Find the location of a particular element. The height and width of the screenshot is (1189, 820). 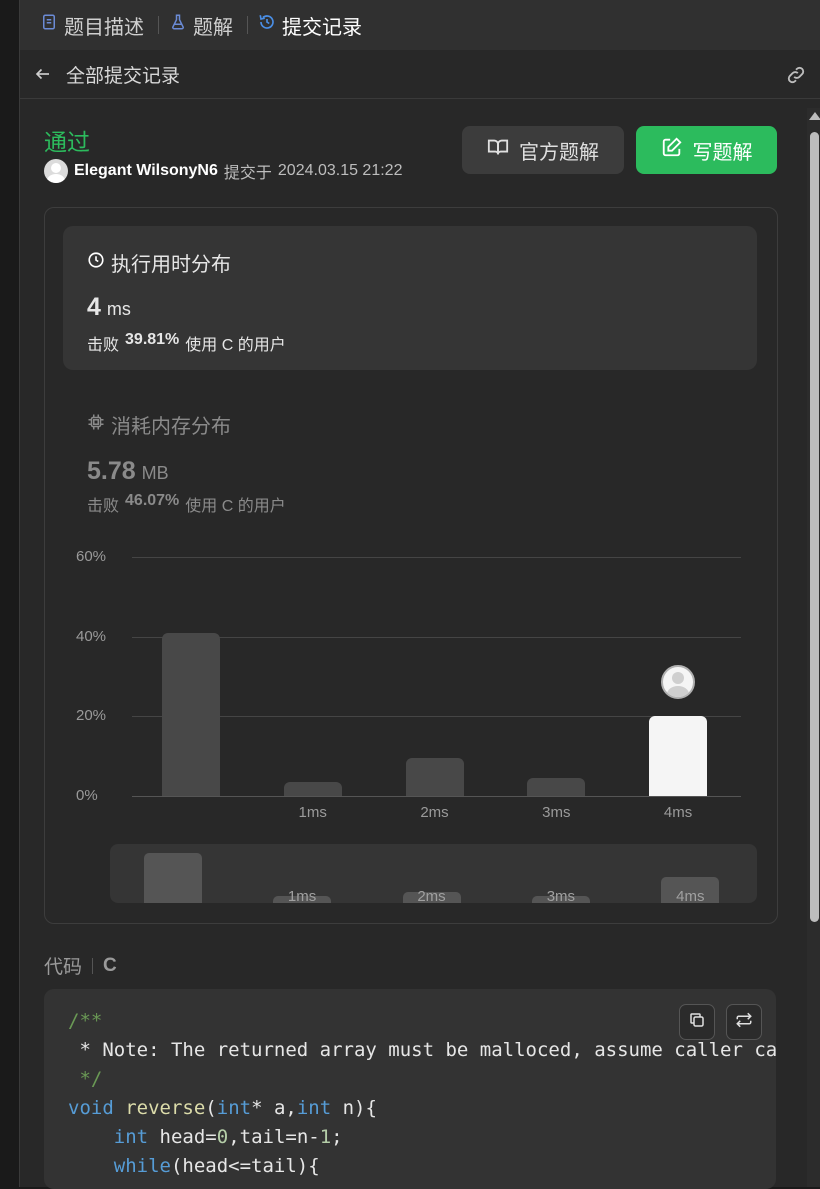

runtime-title: 执行用时分布 is located at coordinates (159, 262).